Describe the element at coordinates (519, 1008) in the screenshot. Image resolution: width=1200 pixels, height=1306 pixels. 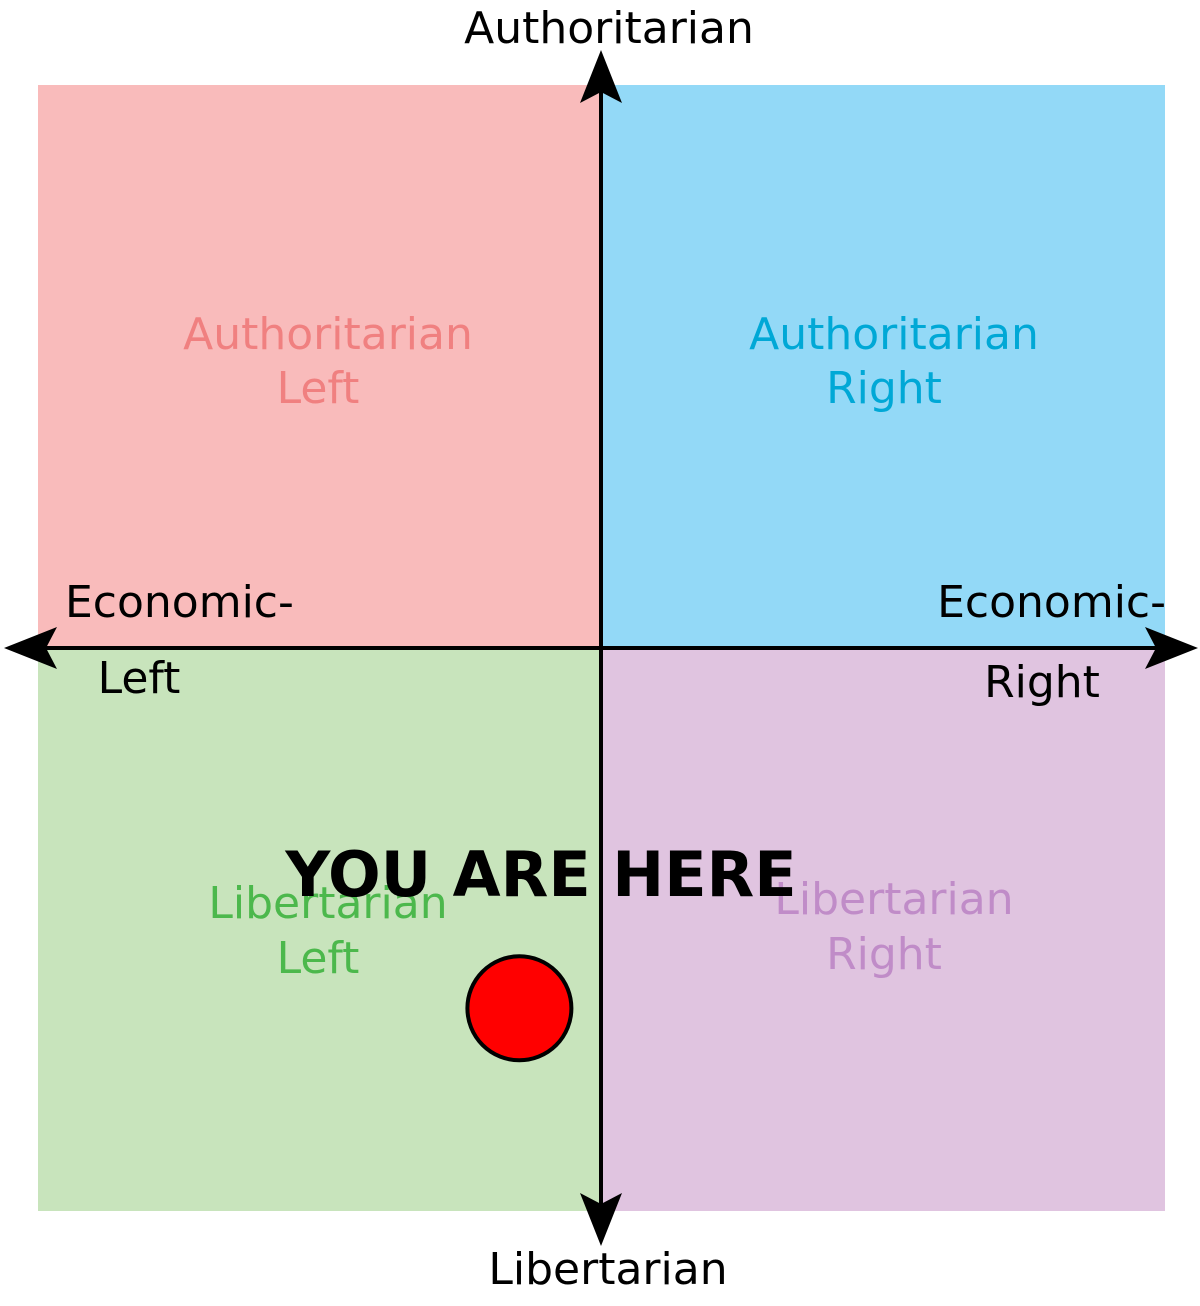
I see `position-marker` at that location.